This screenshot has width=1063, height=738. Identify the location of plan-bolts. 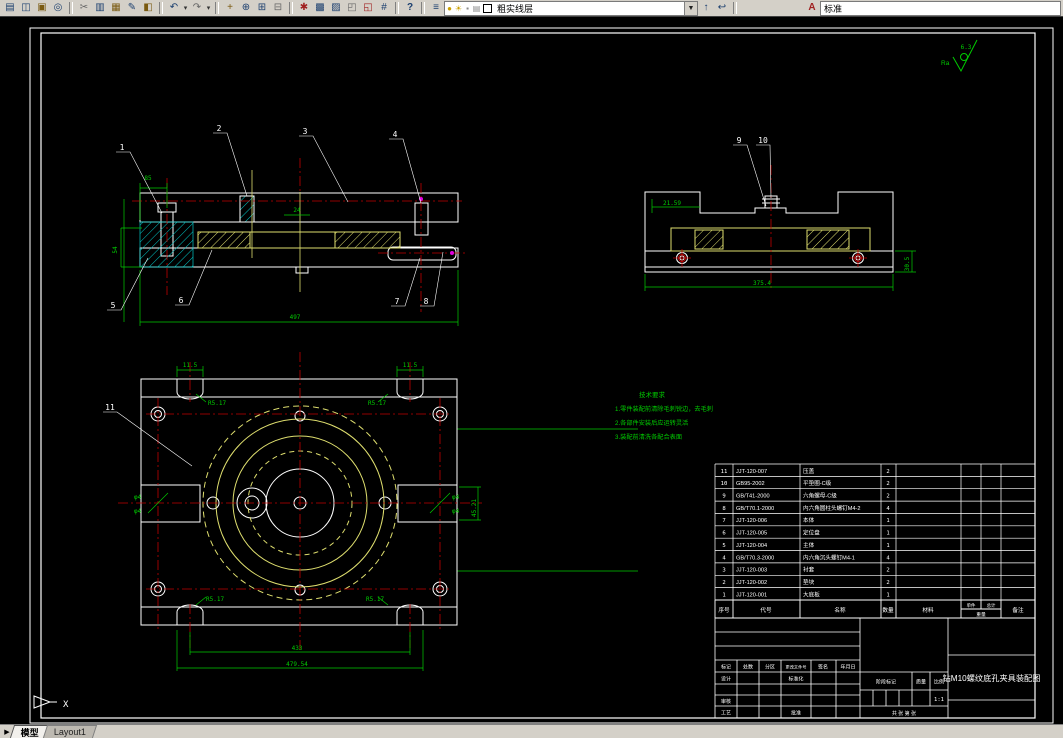
(299, 501).